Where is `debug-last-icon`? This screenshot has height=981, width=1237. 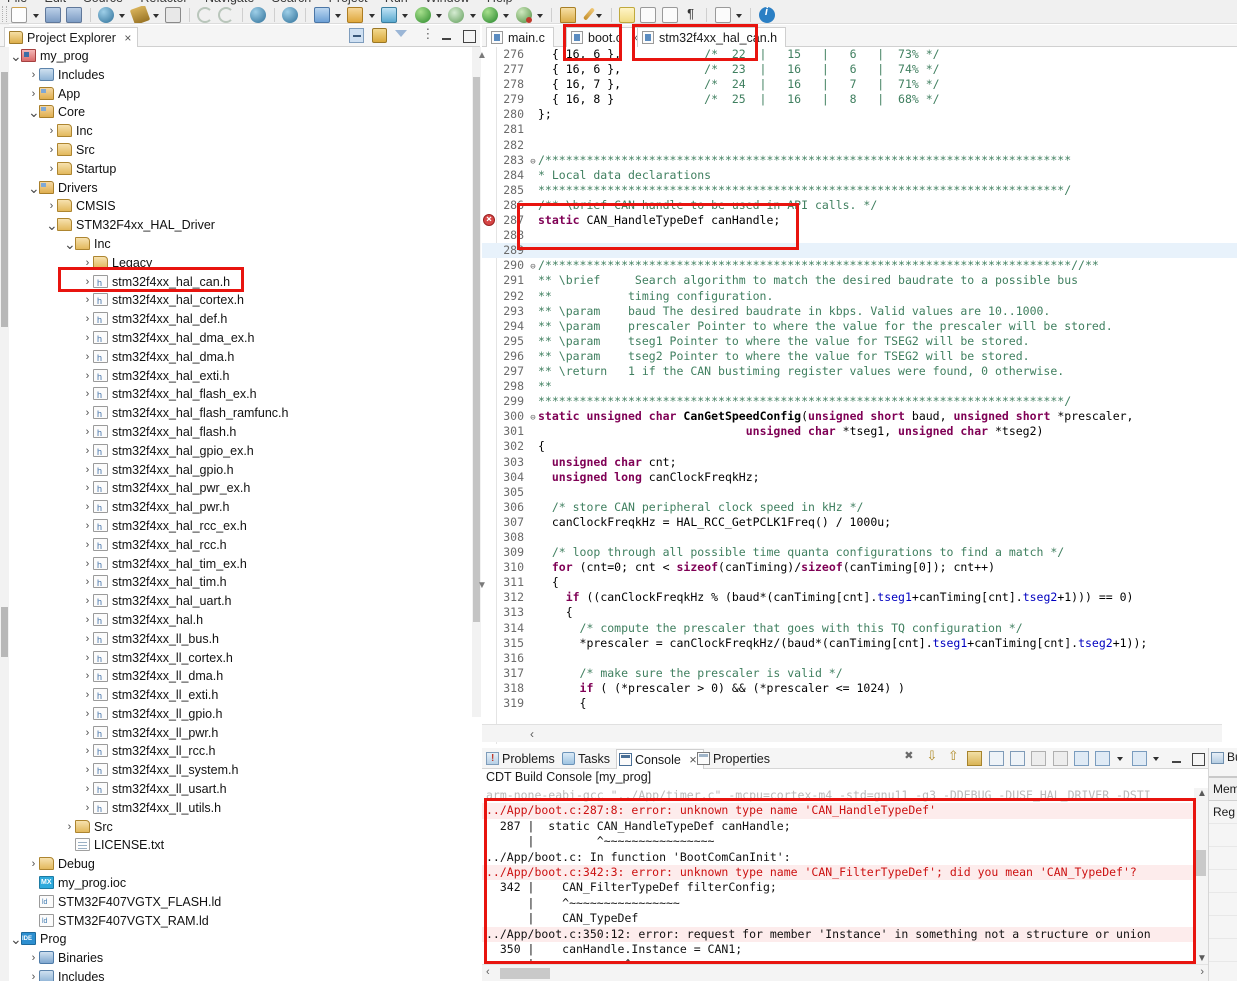
debug-last-icon is located at coordinates (523, 15).